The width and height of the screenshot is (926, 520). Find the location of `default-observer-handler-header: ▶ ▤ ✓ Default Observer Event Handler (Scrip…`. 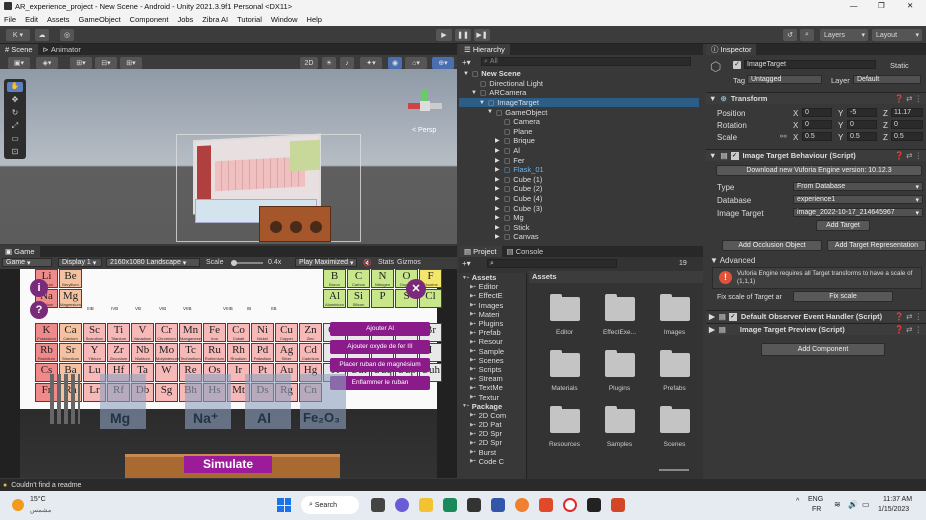

default-observer-handler-header: ▶ ▤ ✓ Default Observer Event Handler (Scrip… is located at coordinates (816, 316).